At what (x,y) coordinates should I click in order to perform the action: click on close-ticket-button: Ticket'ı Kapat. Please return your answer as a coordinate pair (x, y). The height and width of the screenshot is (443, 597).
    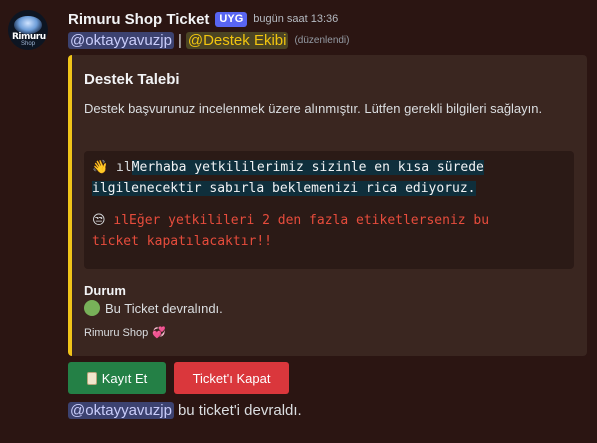
    Looking at the image, I should click on (231, 378).